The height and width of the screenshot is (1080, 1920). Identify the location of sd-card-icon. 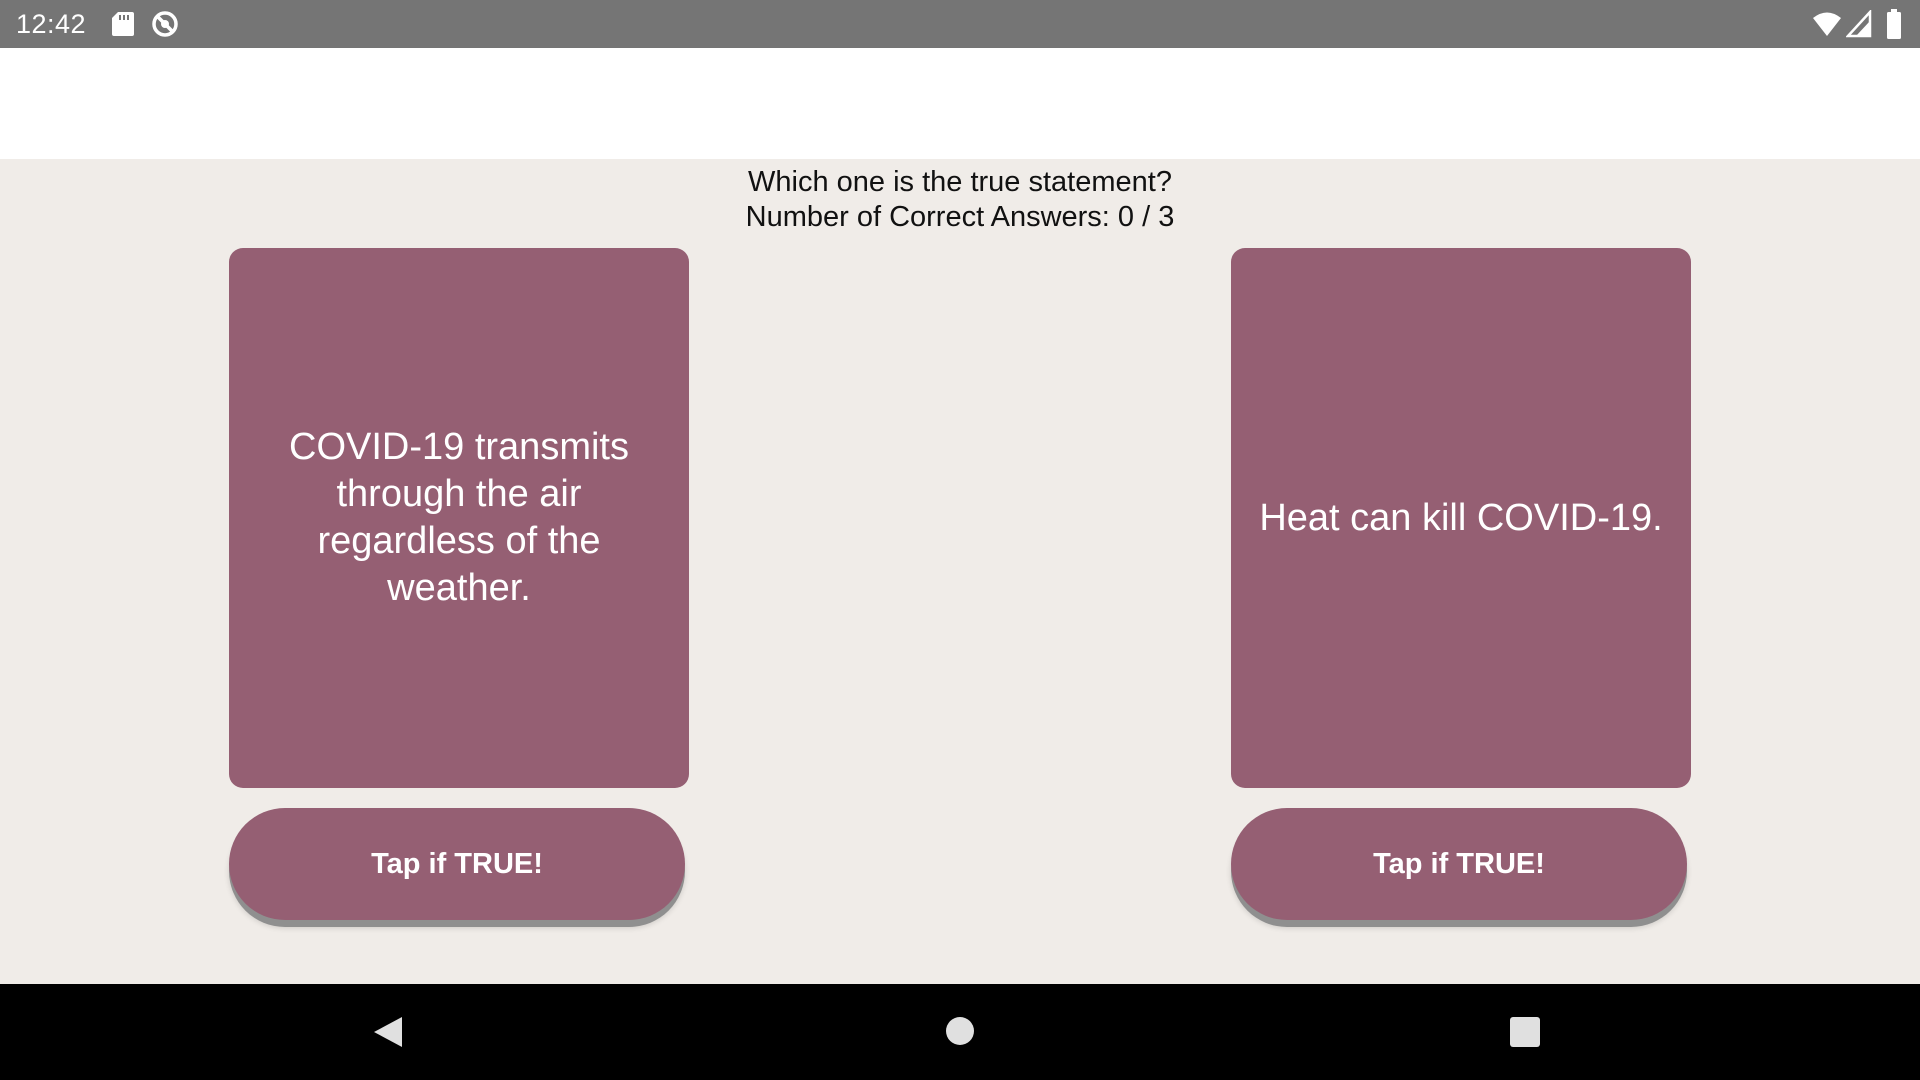
(123, 24).